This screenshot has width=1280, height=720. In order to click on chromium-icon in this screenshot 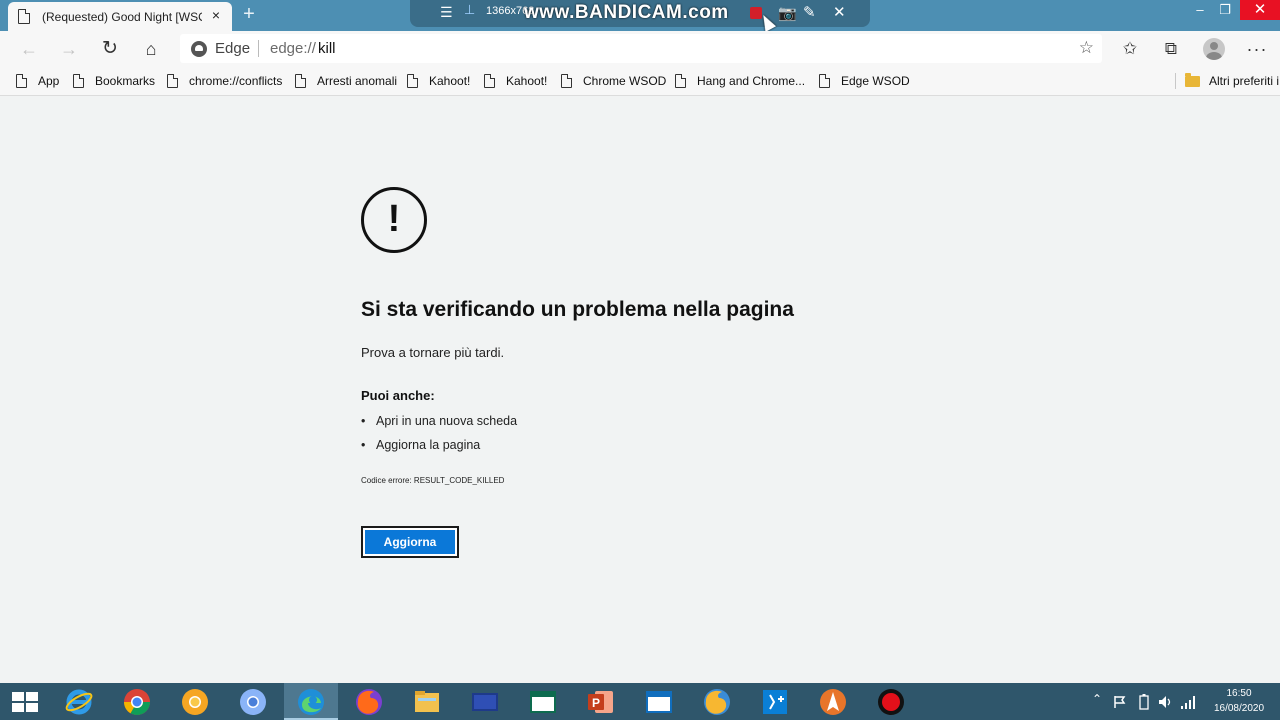, I will do `click(253, 702)`.